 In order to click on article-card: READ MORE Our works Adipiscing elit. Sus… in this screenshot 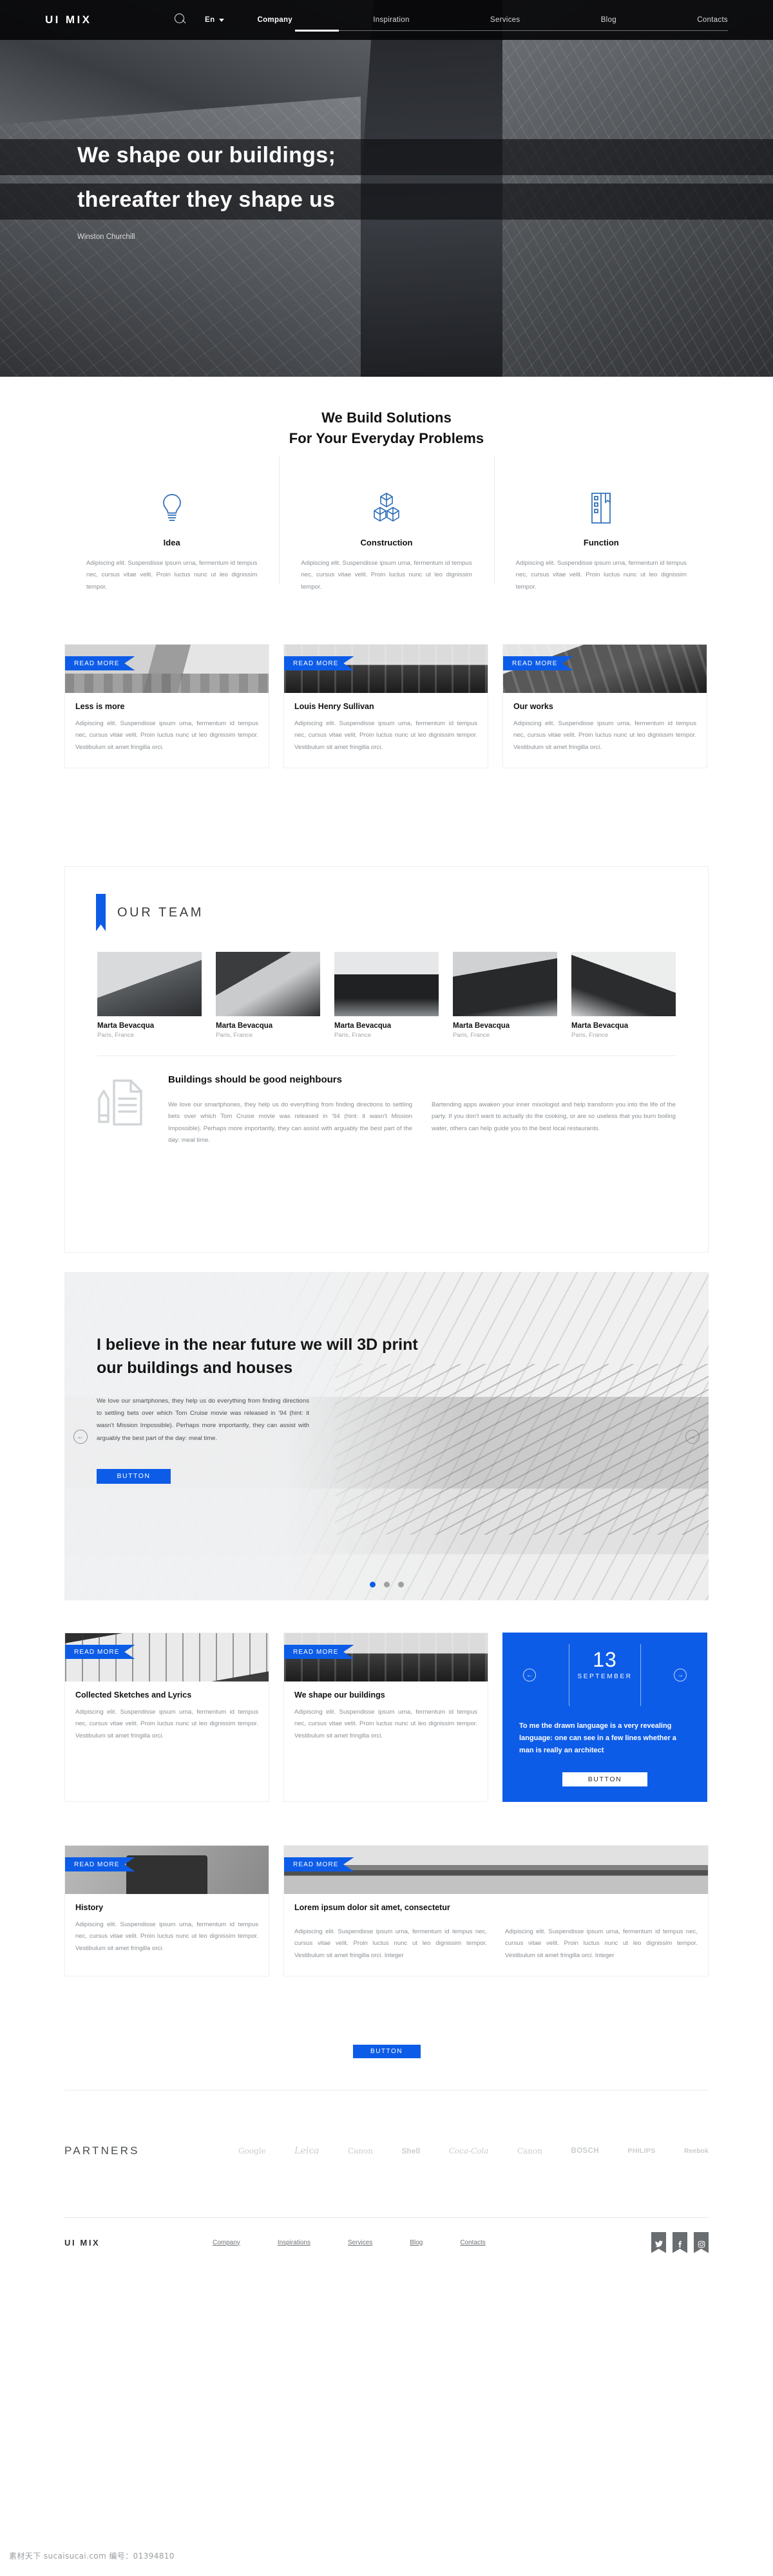, I will do `click(604, 707)`.